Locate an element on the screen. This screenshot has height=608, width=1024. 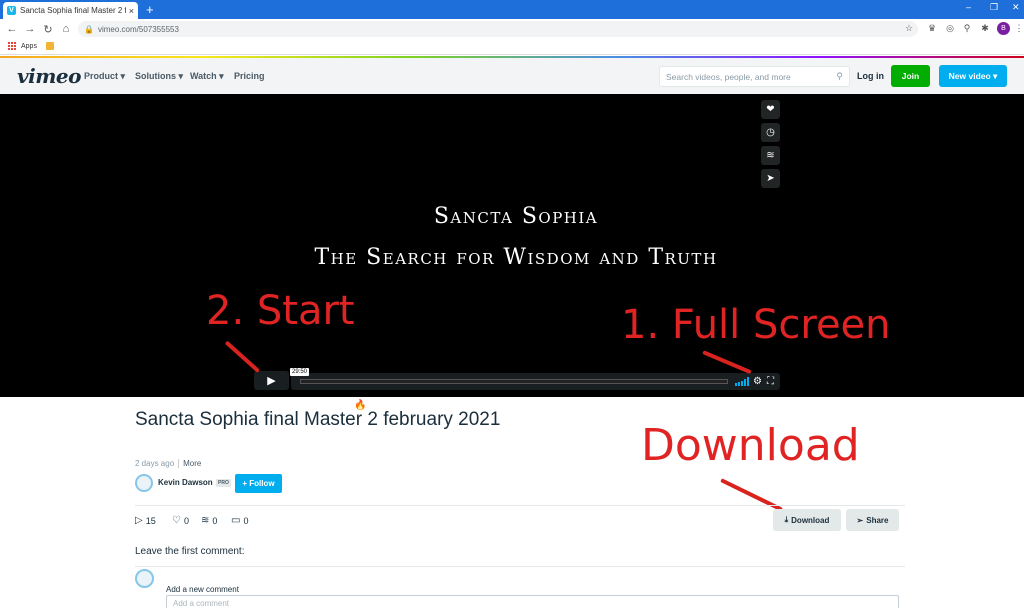
profile-avatar: B is located at coordinates (1003, 28).